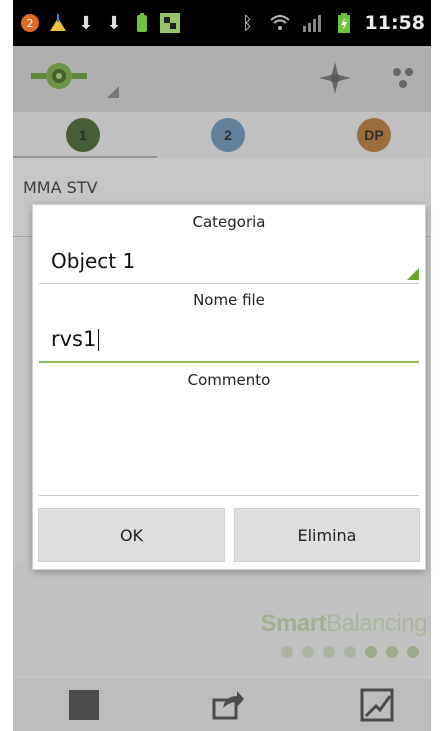  What do you see at coordinates (344, 23) in the screenshot?
I see `battery-icon` at bounding box center [344, 23].